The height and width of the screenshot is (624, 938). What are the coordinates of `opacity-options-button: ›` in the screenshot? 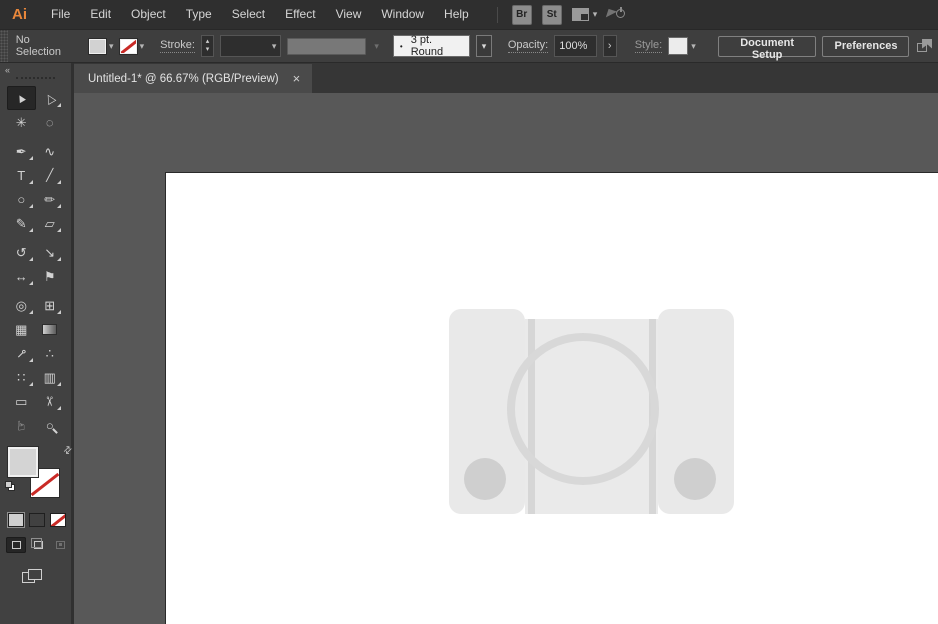 It's located at (609, 46).